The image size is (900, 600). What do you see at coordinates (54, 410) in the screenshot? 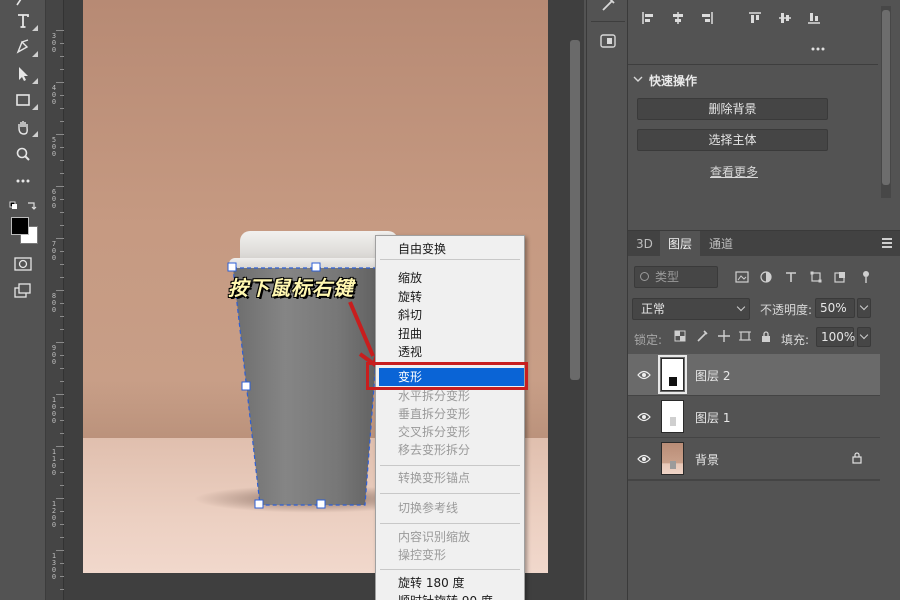
I see `ruler-number: 1 0 0 0` at bounding box center [54, 410].